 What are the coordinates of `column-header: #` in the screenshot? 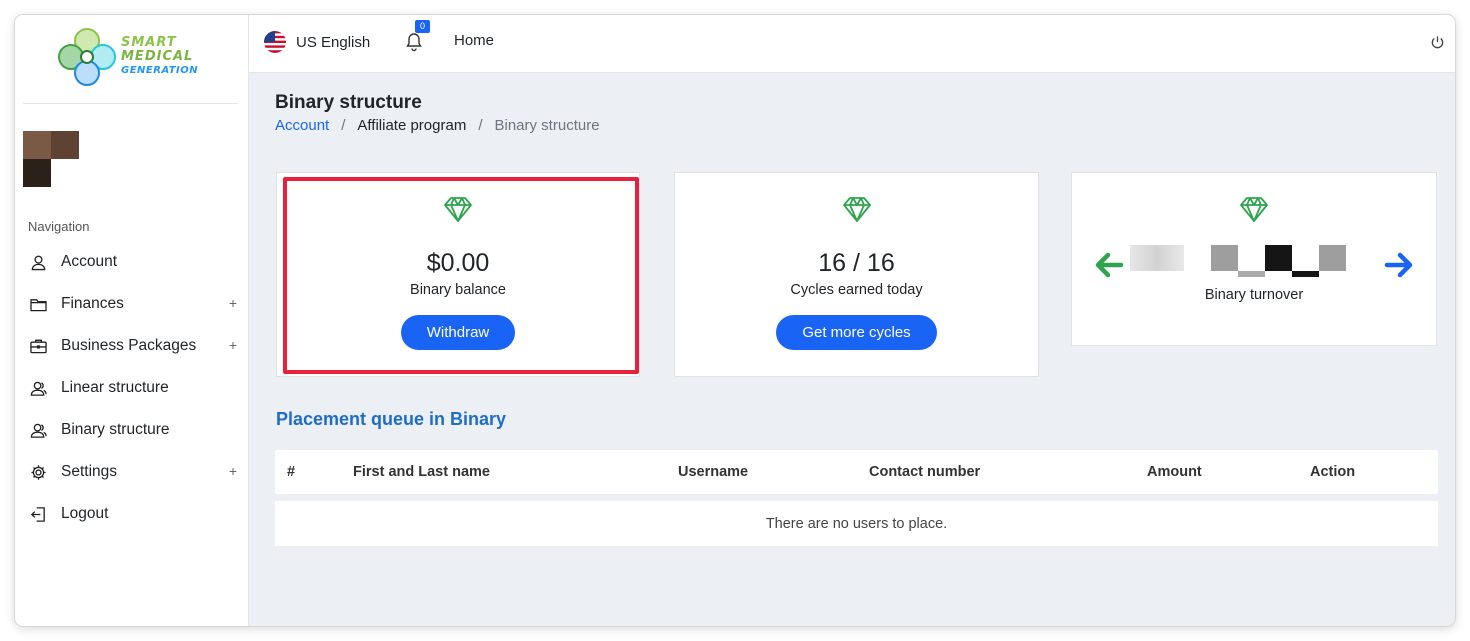 It's located at (291, 472).